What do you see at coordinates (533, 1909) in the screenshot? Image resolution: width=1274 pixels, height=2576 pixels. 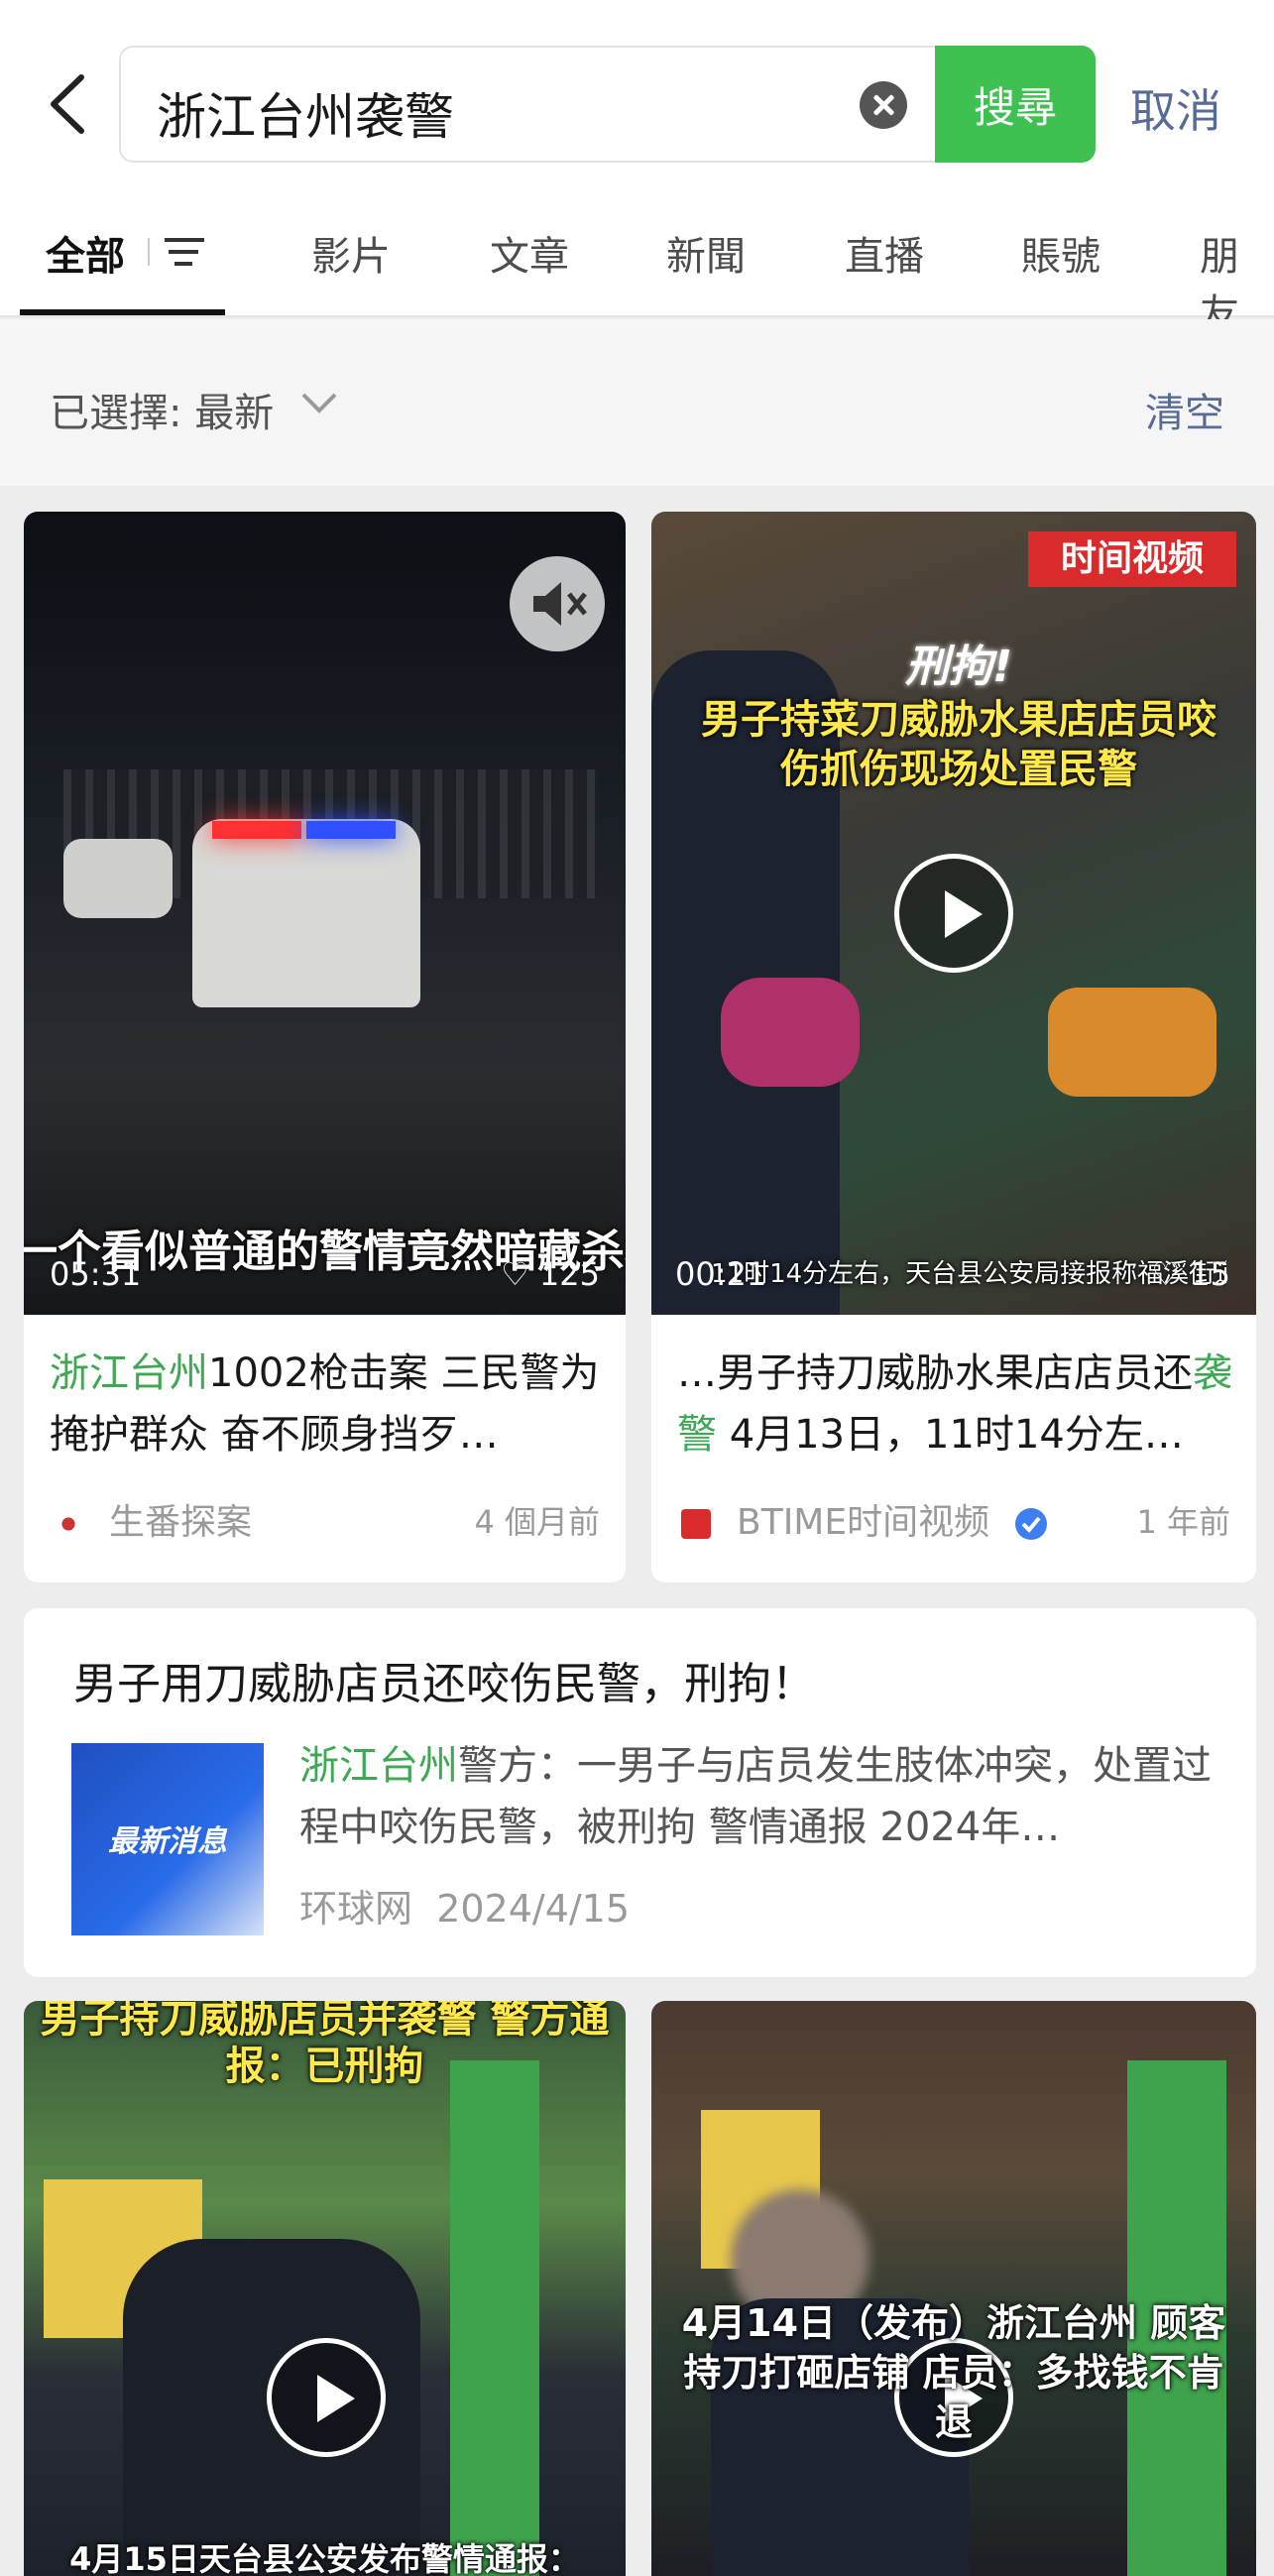 I see `article-date: 2024/4/15` at bounding box center [533, 1909].